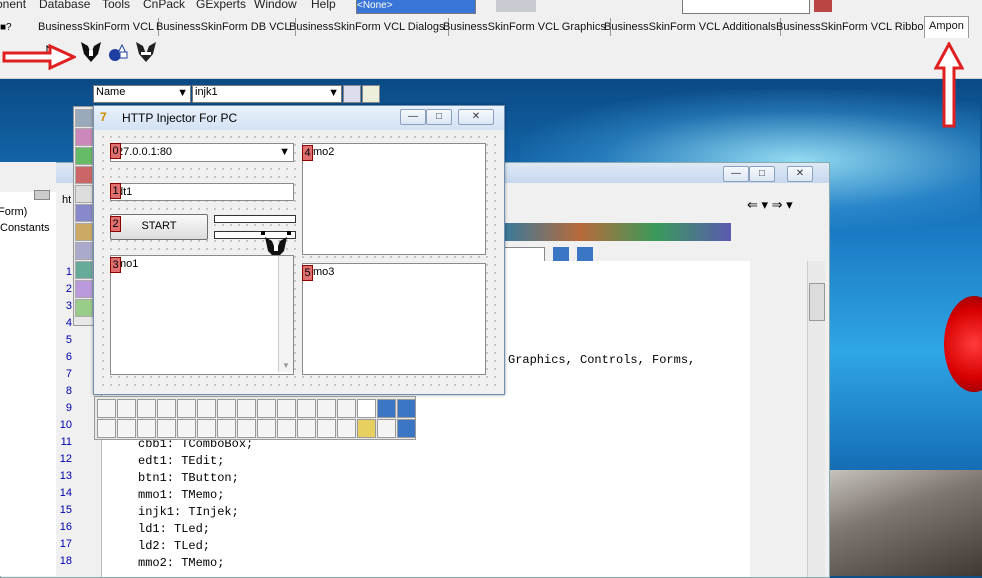 The width and height of the screenshot is (982, 578). What do you see at coordinates (394, 319) in the screenshot?
I see `memo3: mo3` at bounding box center [394, 319].